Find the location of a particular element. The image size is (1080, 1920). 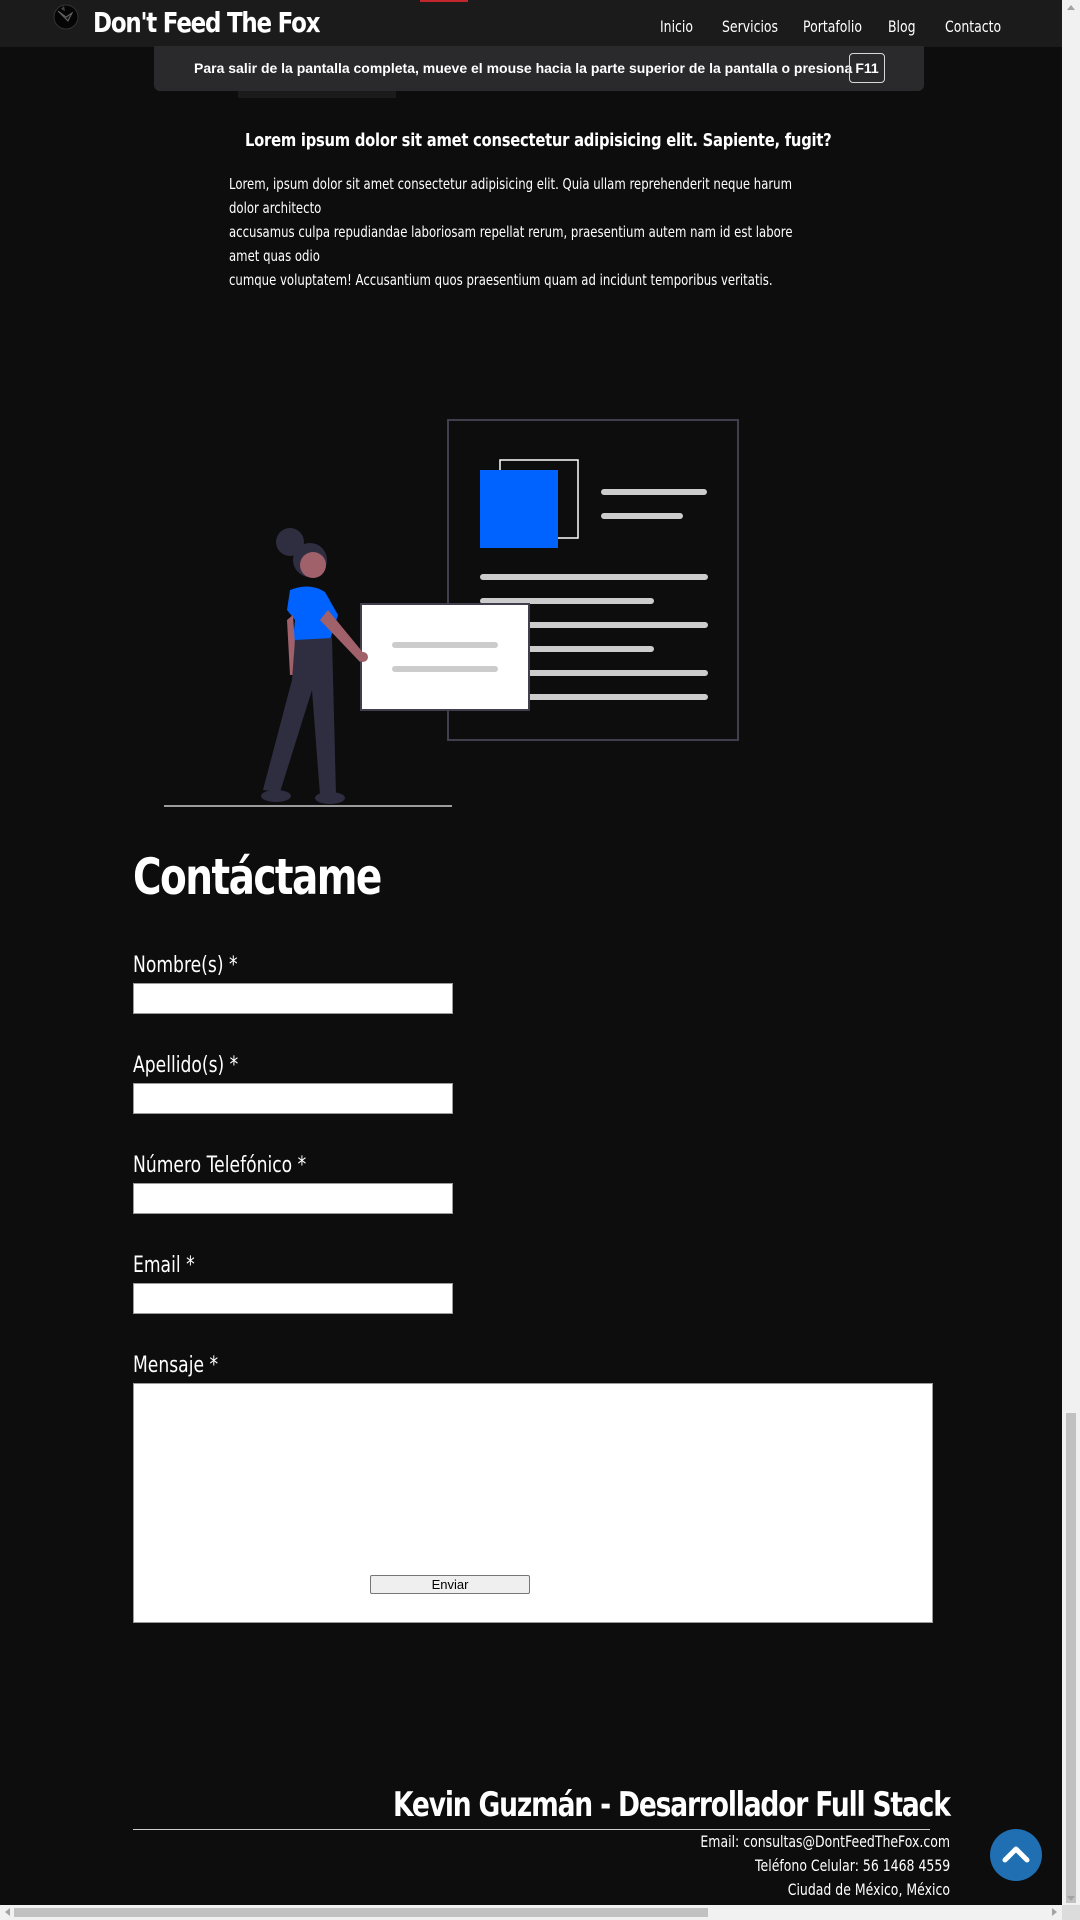

scroll-up-arrow-icon is located at coordinates (1071, 7).